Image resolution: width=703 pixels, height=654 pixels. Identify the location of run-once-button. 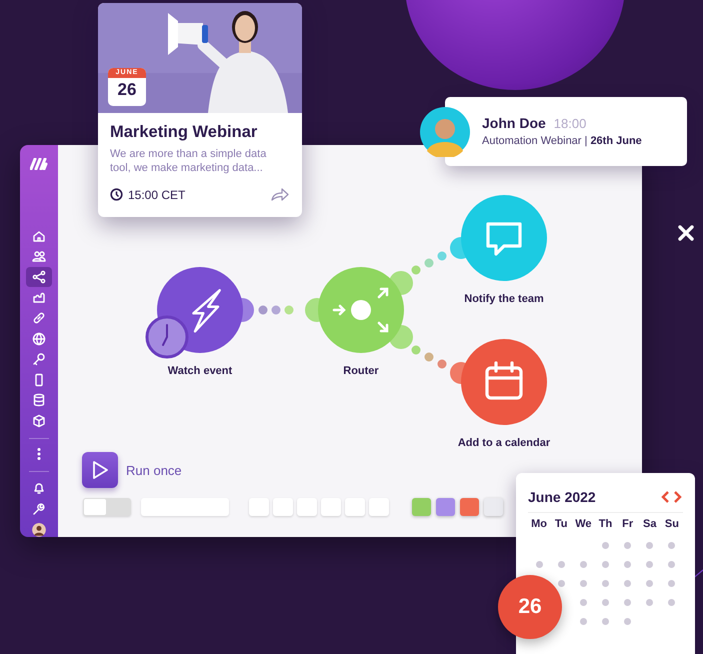
(100, 470).